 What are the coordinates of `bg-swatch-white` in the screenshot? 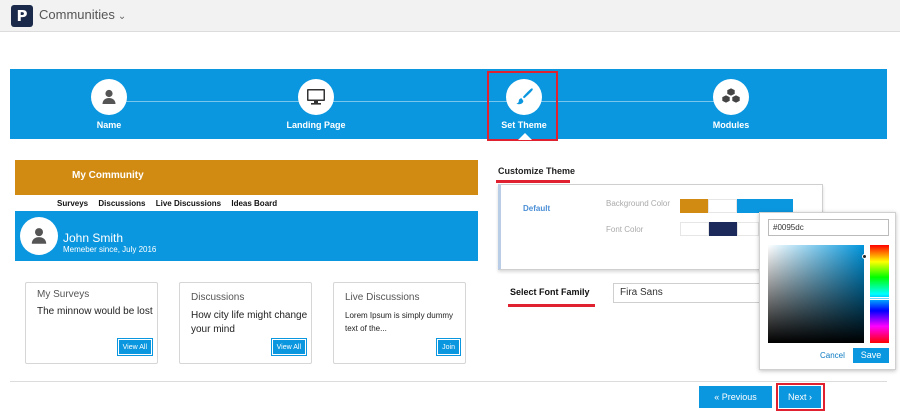 It's located at (722, 206).